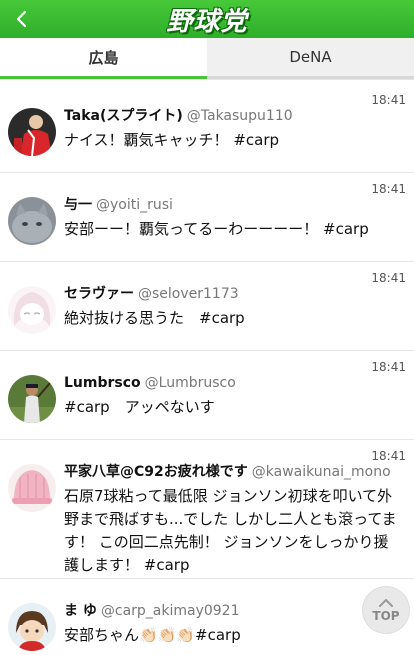 This screenshot has width=414, height=655. What do you see at coordinates (78, 205) in the screenshot?
I see `user-name: 与一` at bounding box center [78, 205].